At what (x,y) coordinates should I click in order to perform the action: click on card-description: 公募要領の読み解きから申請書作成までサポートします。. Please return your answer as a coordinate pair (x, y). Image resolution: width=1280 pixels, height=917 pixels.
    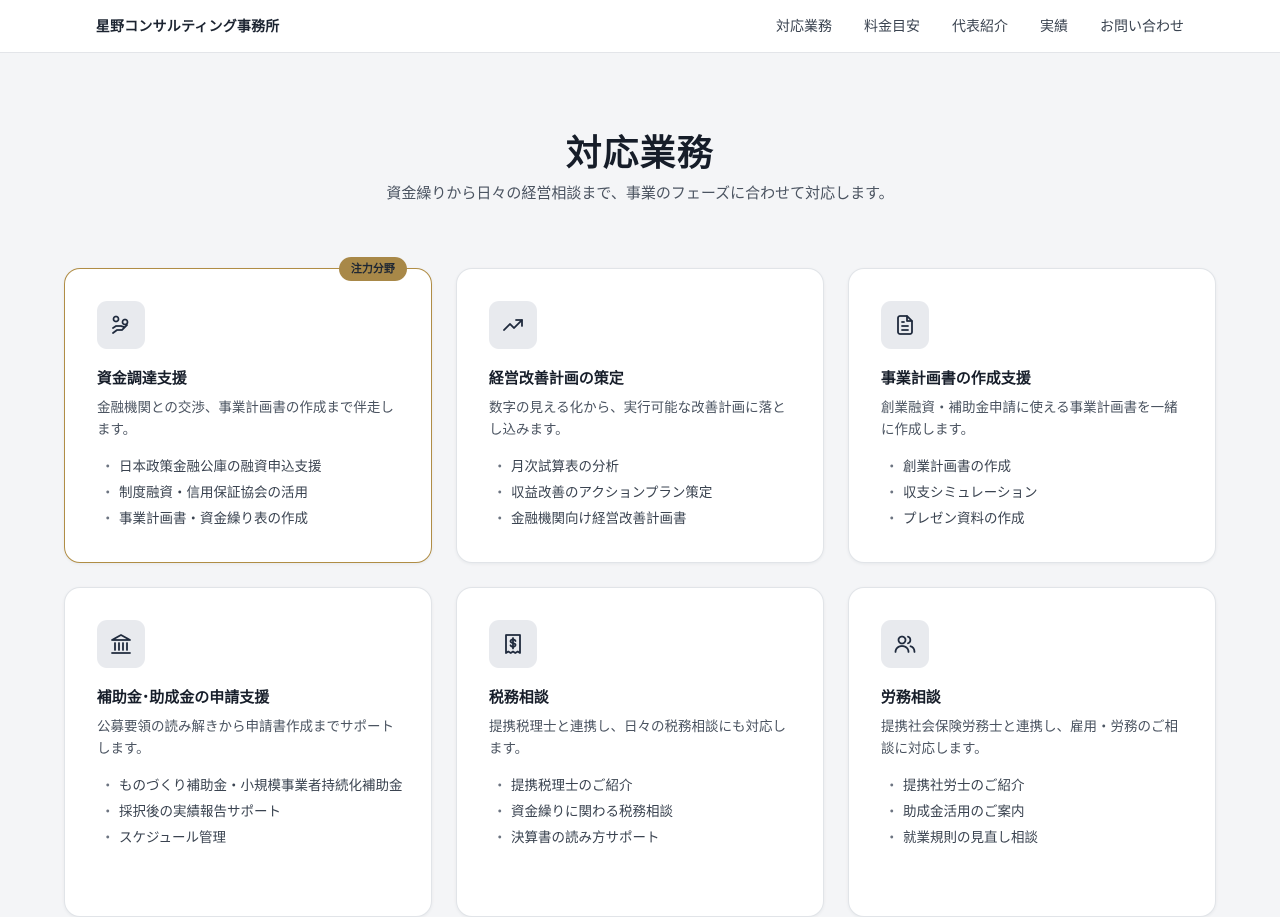
    Looking at the image, I should click on (245, 738).